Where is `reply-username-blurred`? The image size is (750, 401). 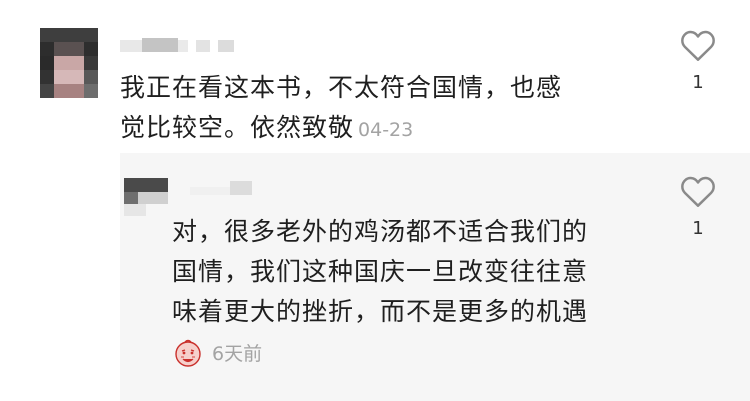
reply-username-blurred is located at coordinates (225, 188).